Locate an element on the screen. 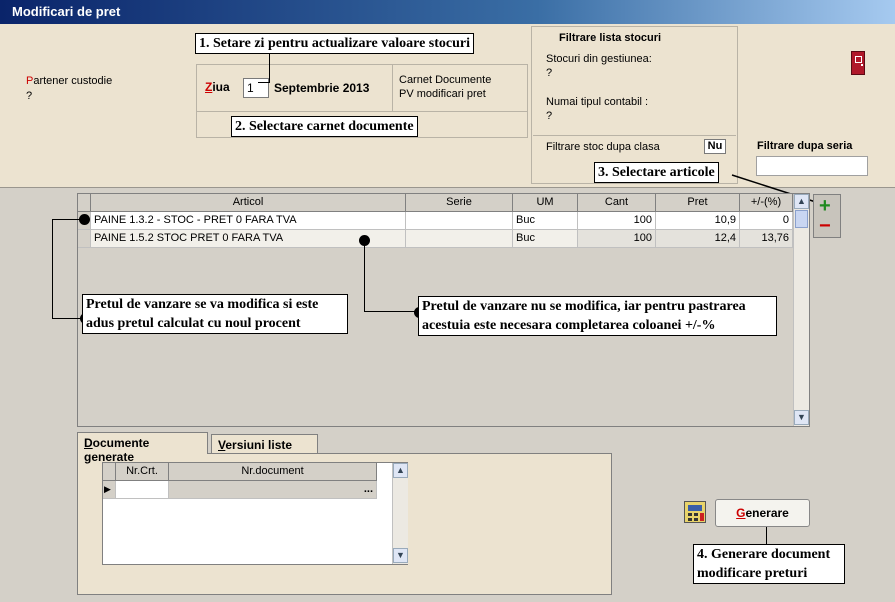  day-label-rest: iua is located at coordinates (221, 87).